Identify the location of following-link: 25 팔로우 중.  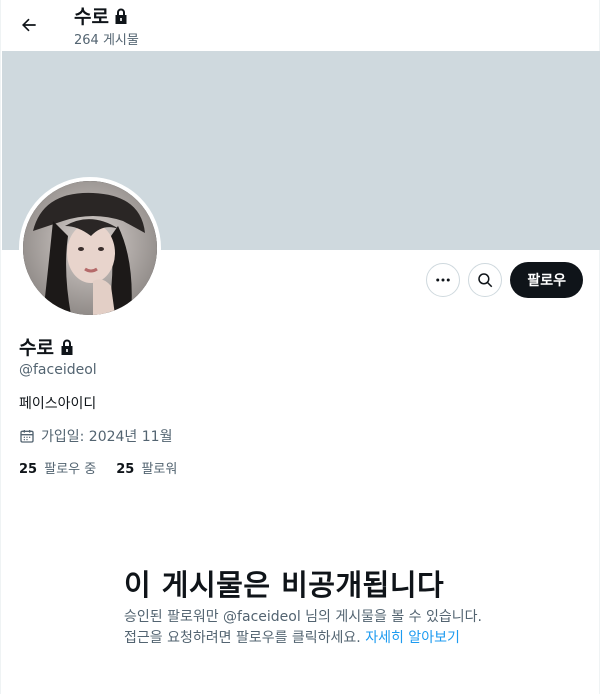
(57, 467).